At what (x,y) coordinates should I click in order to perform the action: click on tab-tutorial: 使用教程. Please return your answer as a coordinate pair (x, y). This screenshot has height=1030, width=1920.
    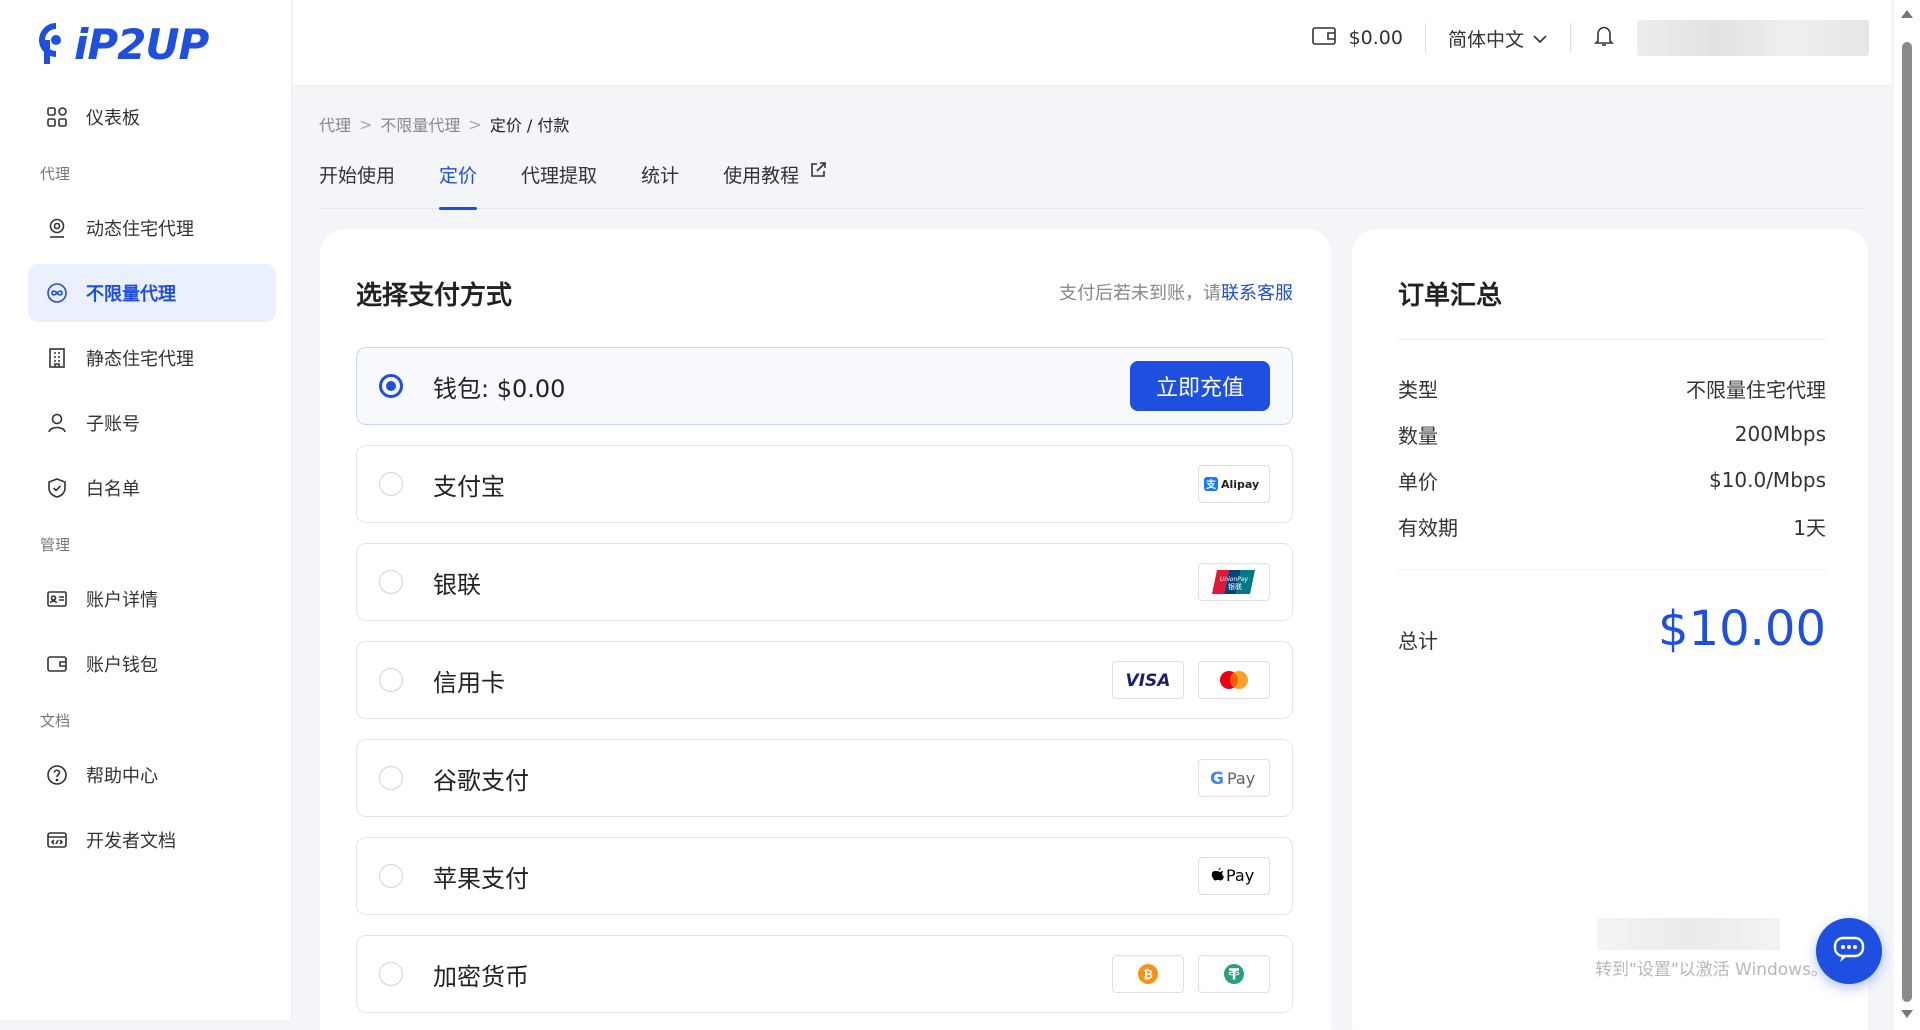
    Looking at the image, I should click on (775, 182).